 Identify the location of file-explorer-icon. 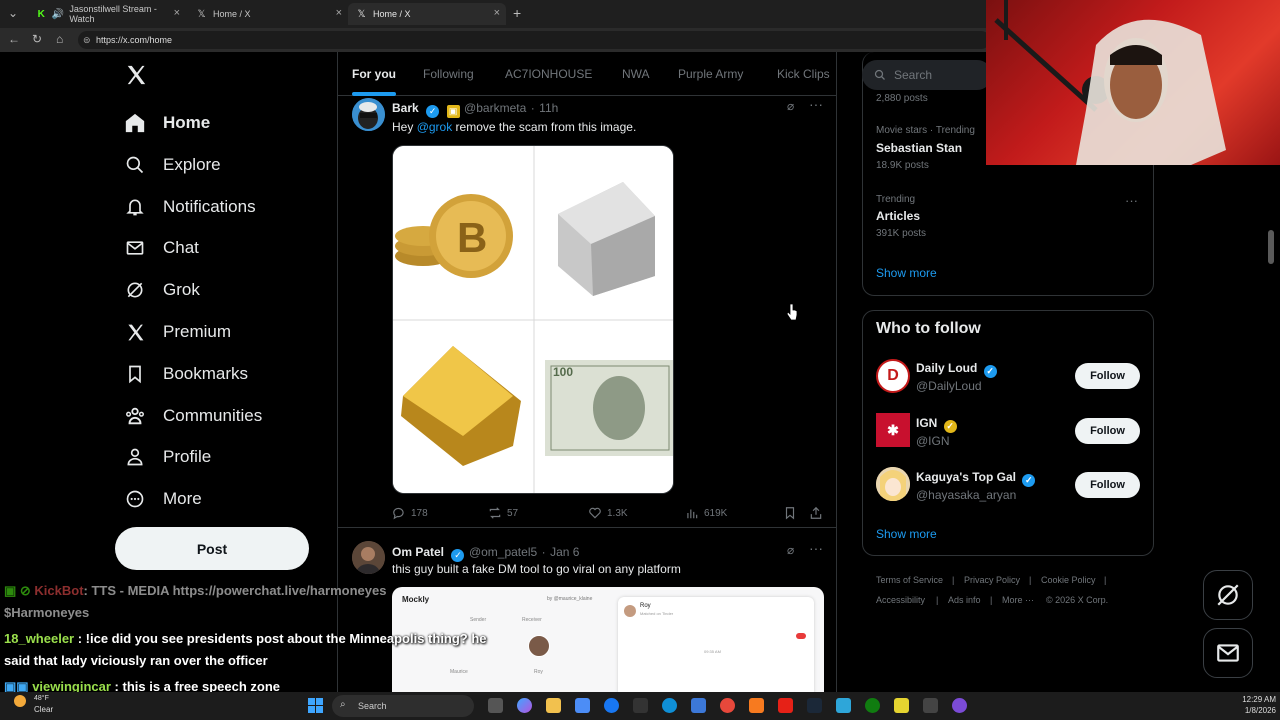
(553, 705).